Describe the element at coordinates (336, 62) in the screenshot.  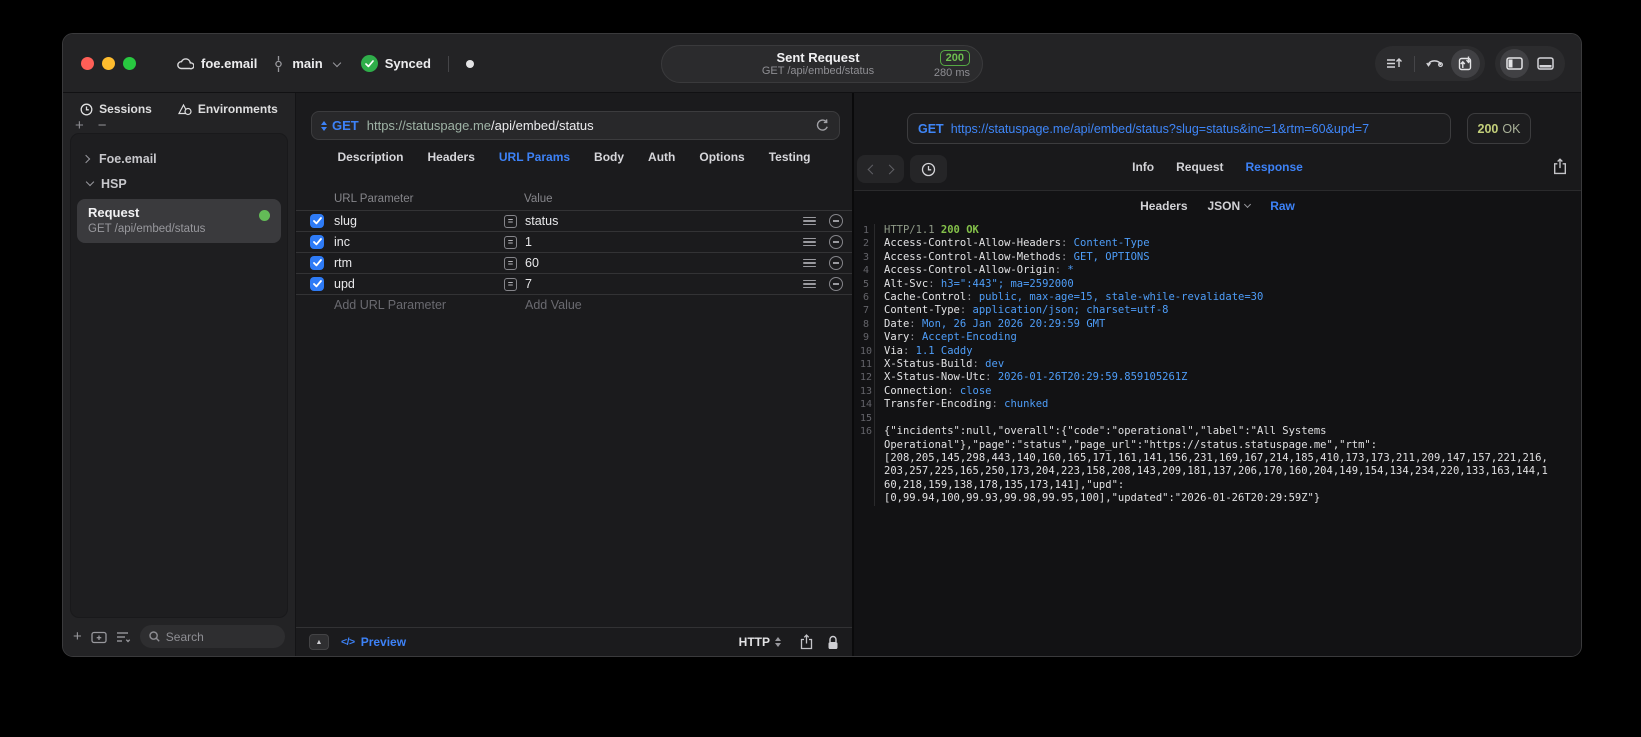
I see `branch-chevron-down-icon` at that location.